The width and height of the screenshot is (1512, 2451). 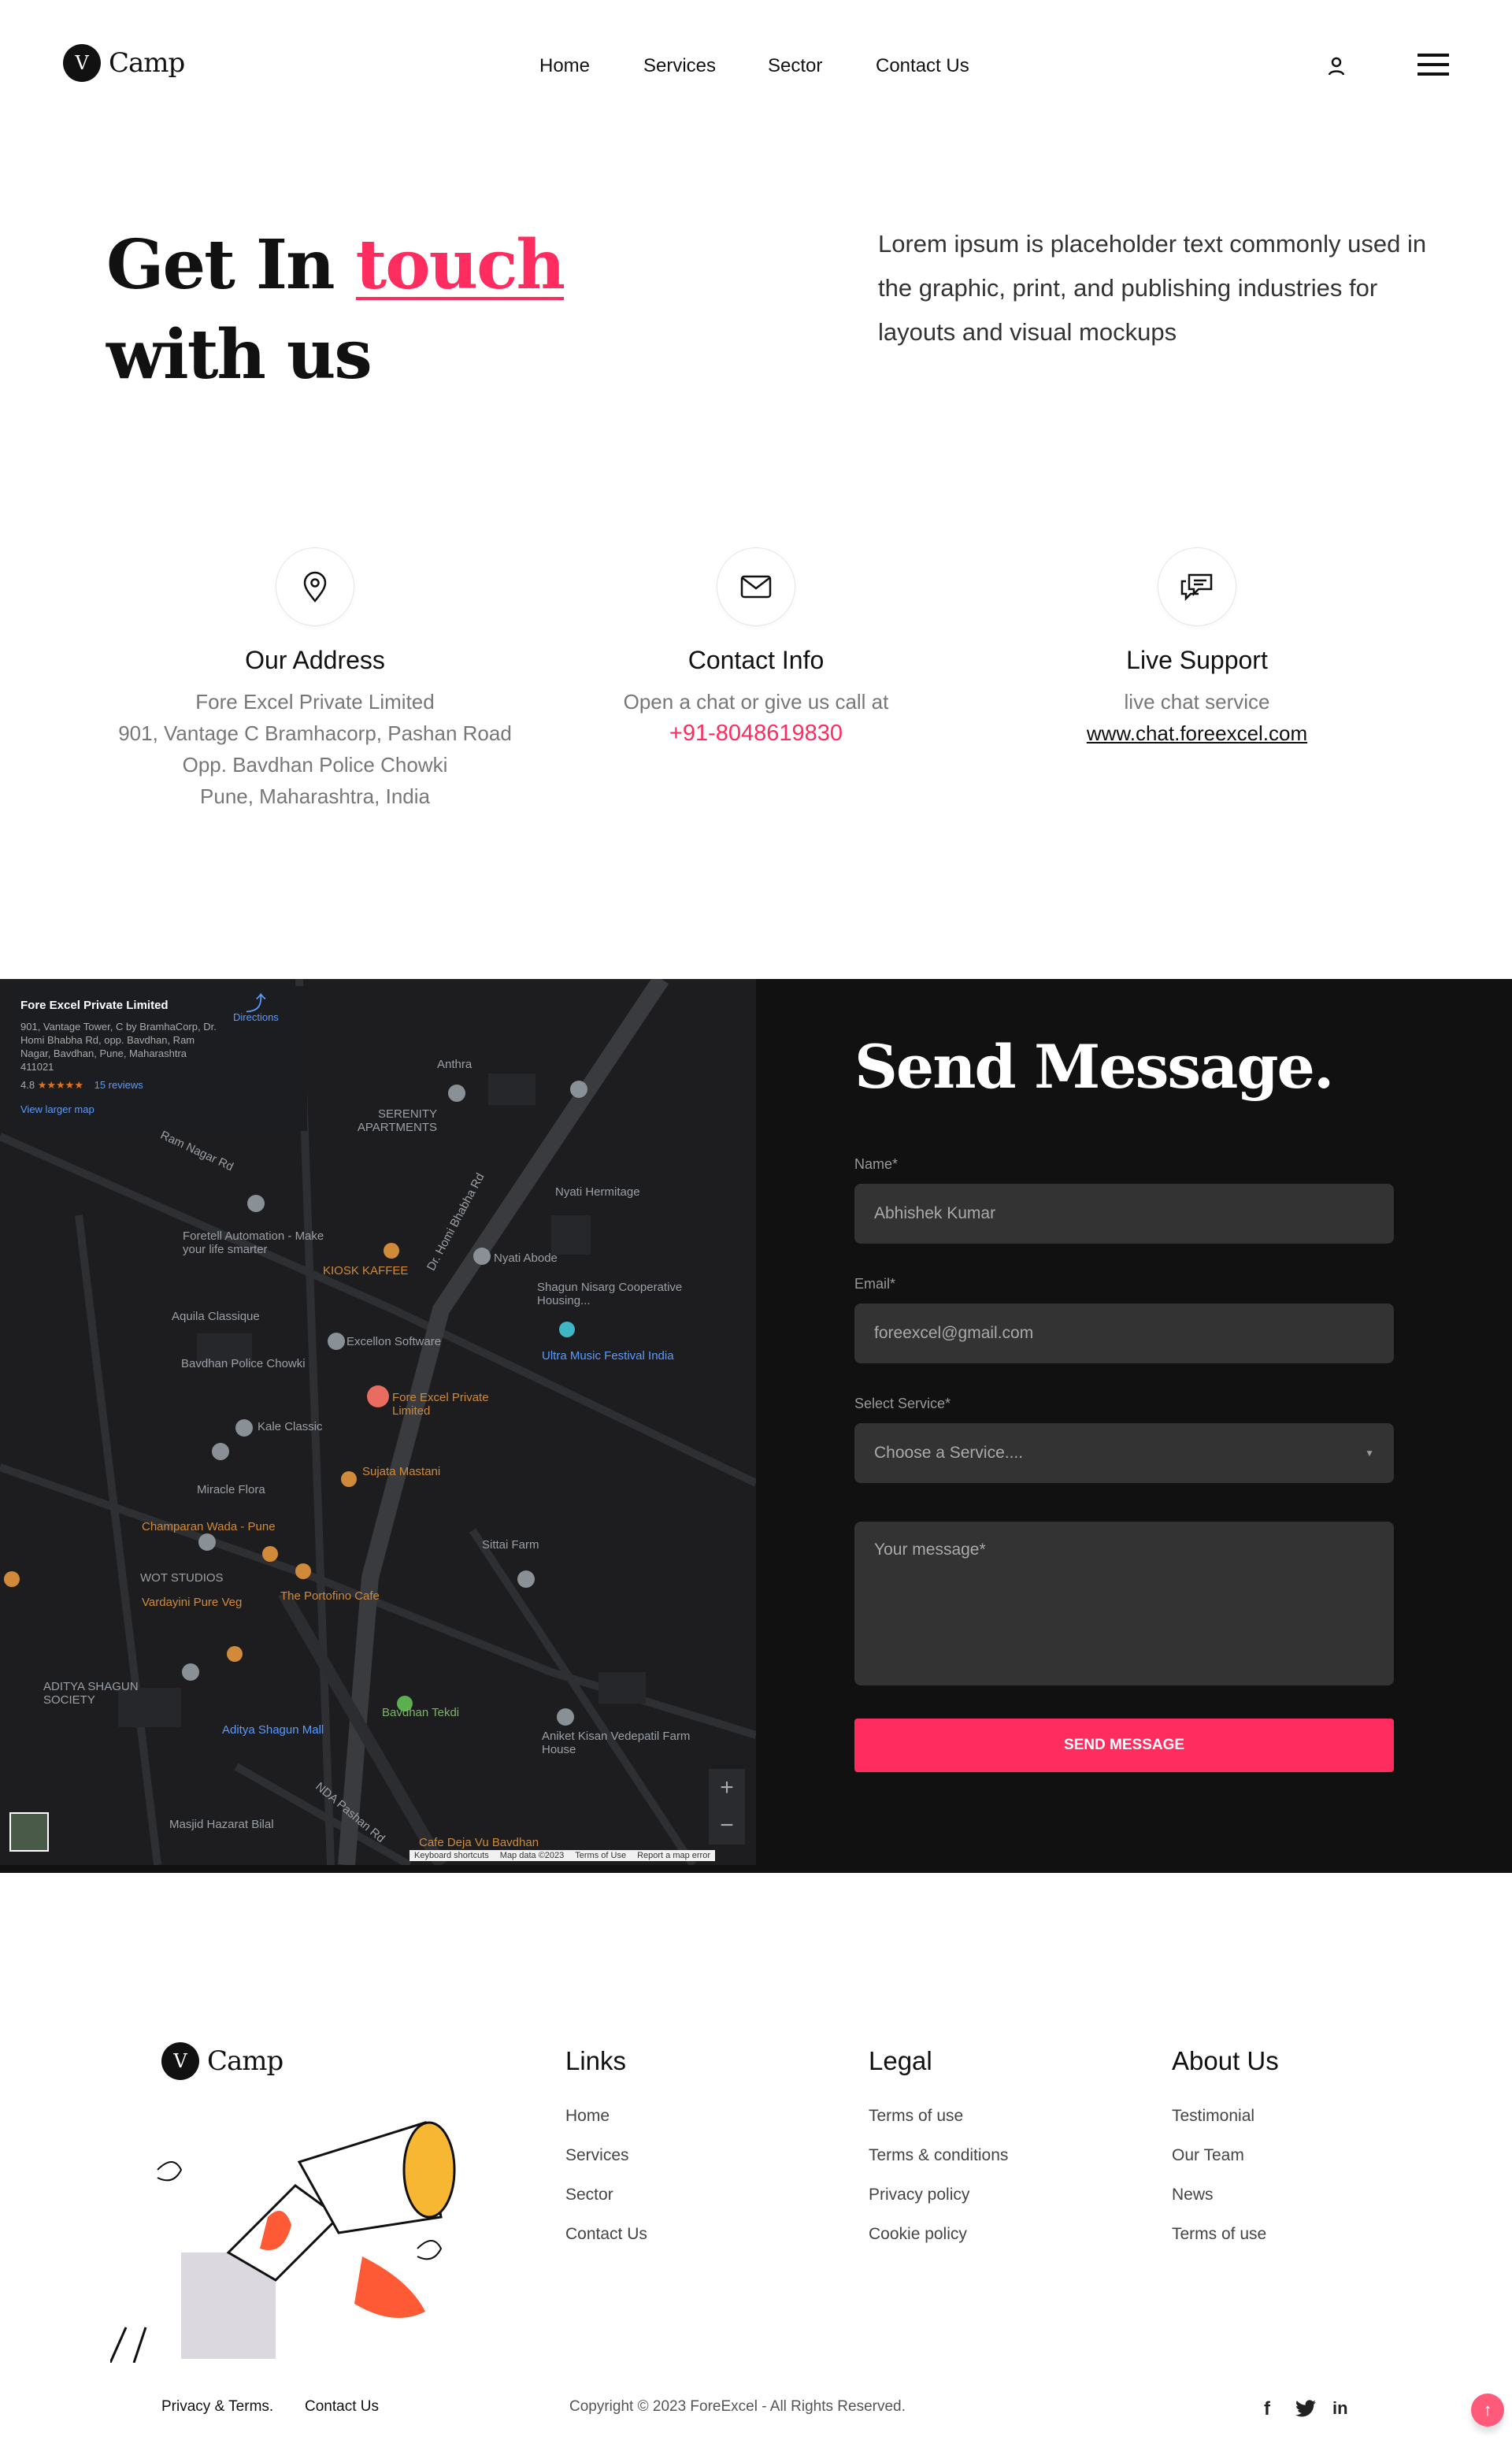 I want to click on megaphone-illustration, so click(x=283, y=2242).